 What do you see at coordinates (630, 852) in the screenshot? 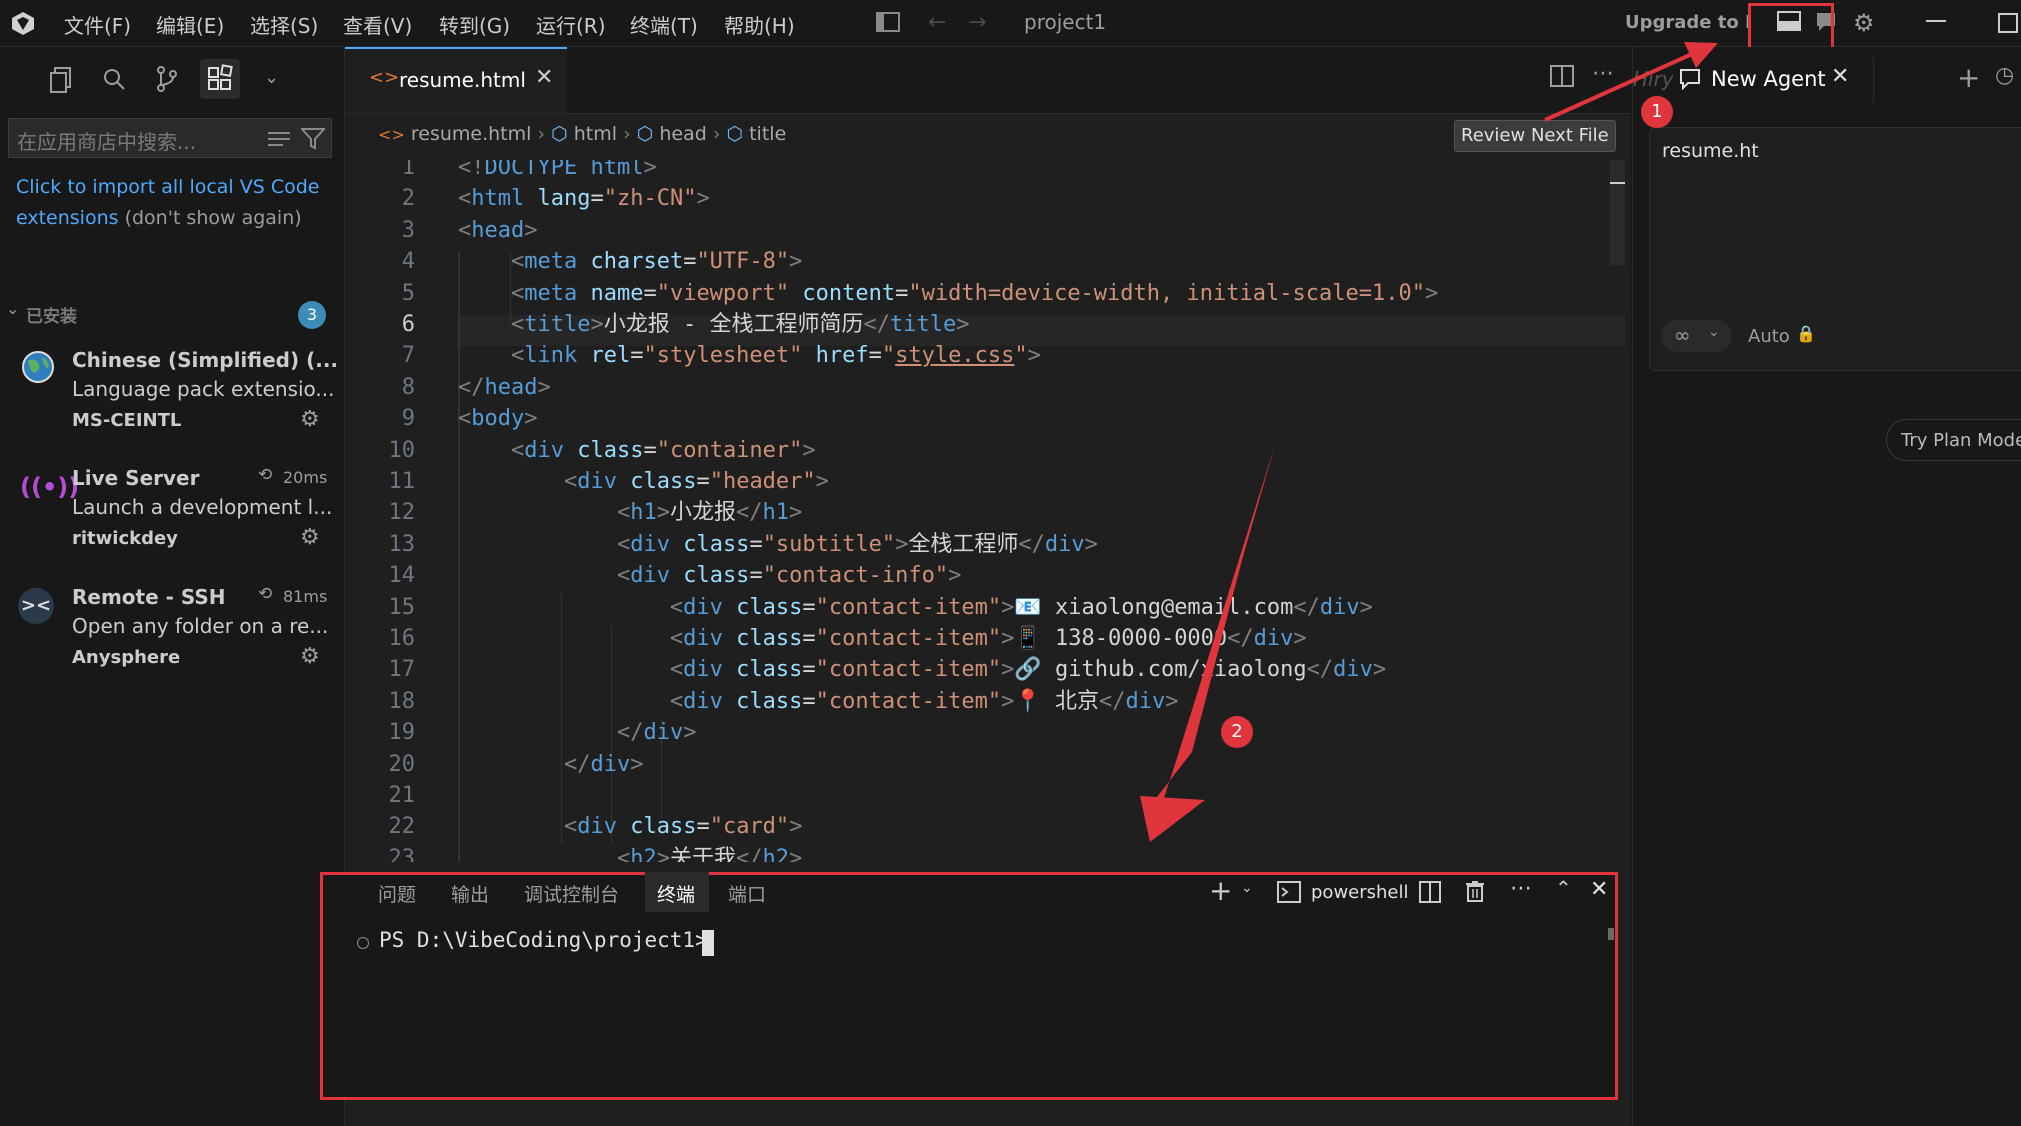
I see `code-line: <h2>关于我</h2>` at bounding box center [630, 852].